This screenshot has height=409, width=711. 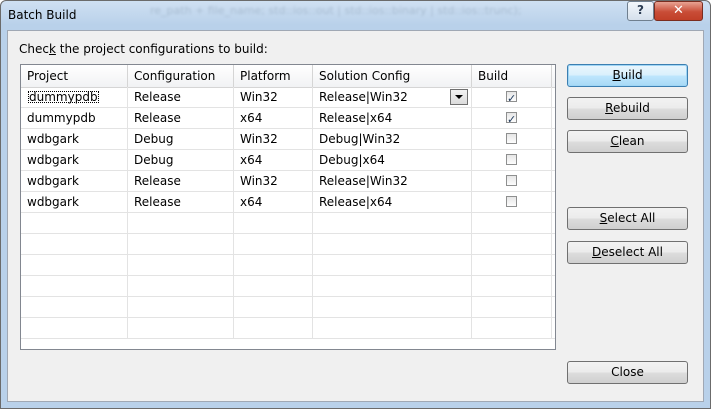 What do you see at coordinates (181, 76) in the screenshot?
I see `header-configuration: Configuration` at bounding box center [181, 76].